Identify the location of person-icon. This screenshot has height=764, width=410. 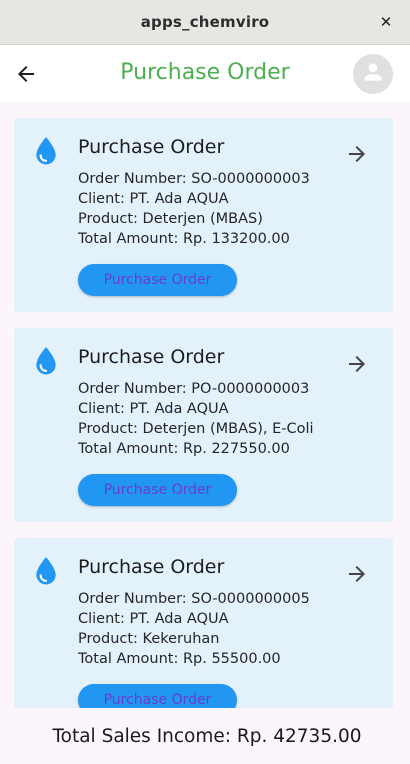
(373, 74).